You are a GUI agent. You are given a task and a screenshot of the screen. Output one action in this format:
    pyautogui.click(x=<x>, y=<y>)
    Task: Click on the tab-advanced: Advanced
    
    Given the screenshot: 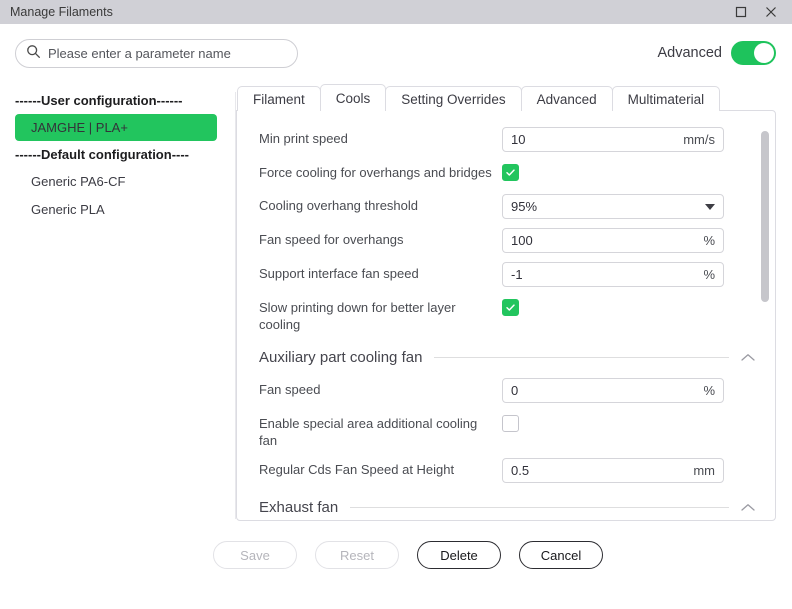 What is the action you would take?
    pyautogui.click(x=566, y=98)
    